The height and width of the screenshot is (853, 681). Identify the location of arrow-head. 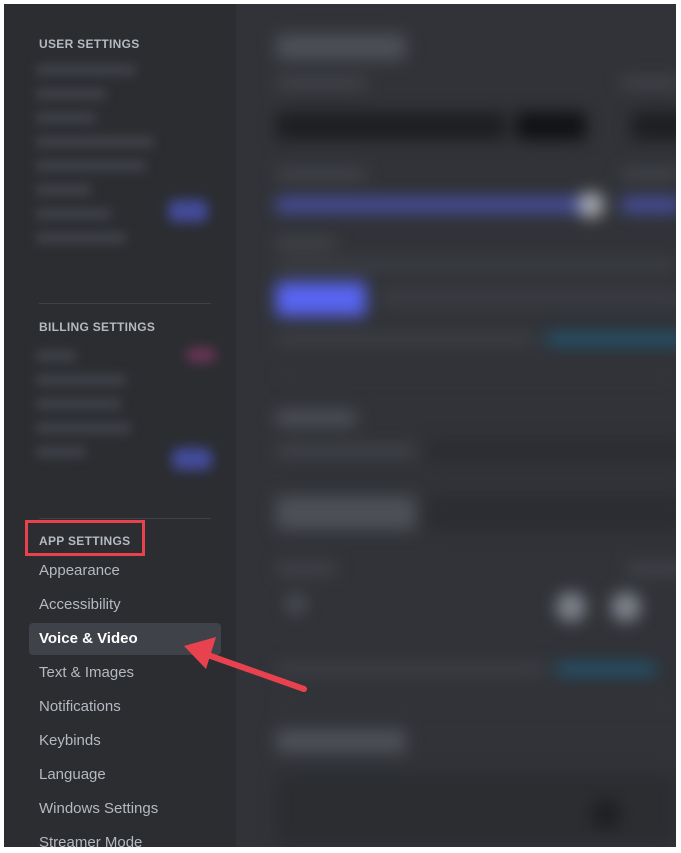
(200, 653).